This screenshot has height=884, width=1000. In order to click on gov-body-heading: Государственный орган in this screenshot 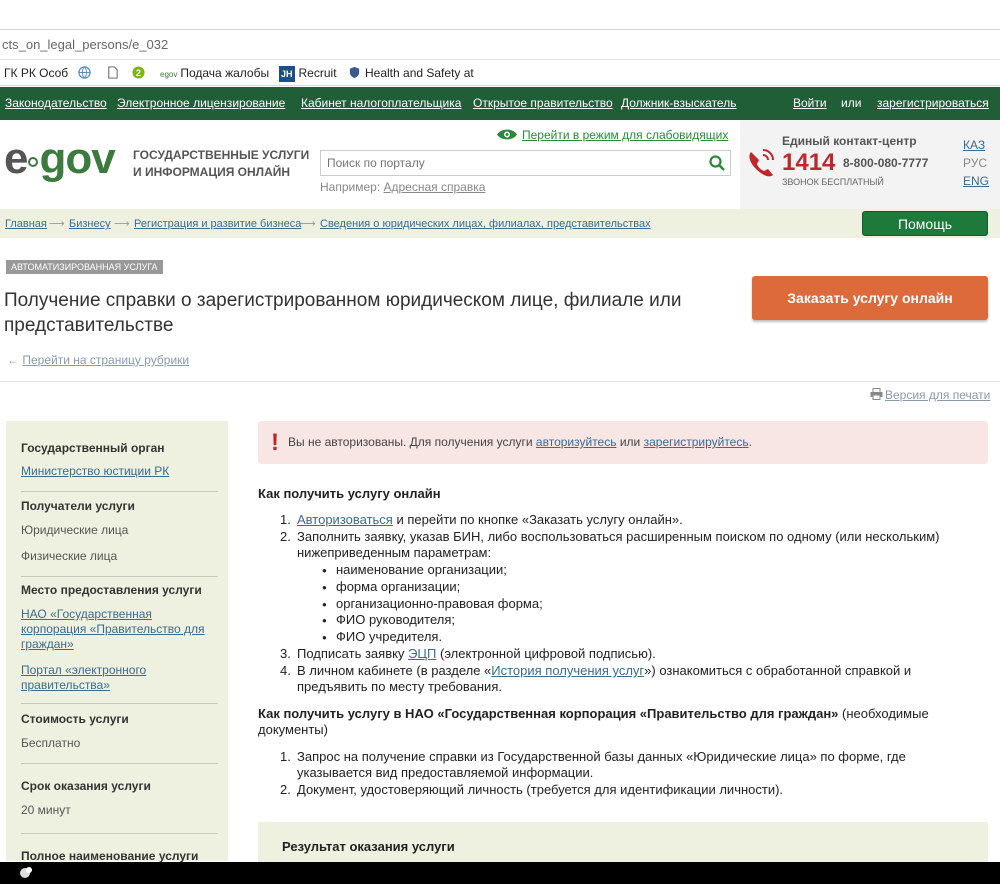, I will do `click(93, 448)`.